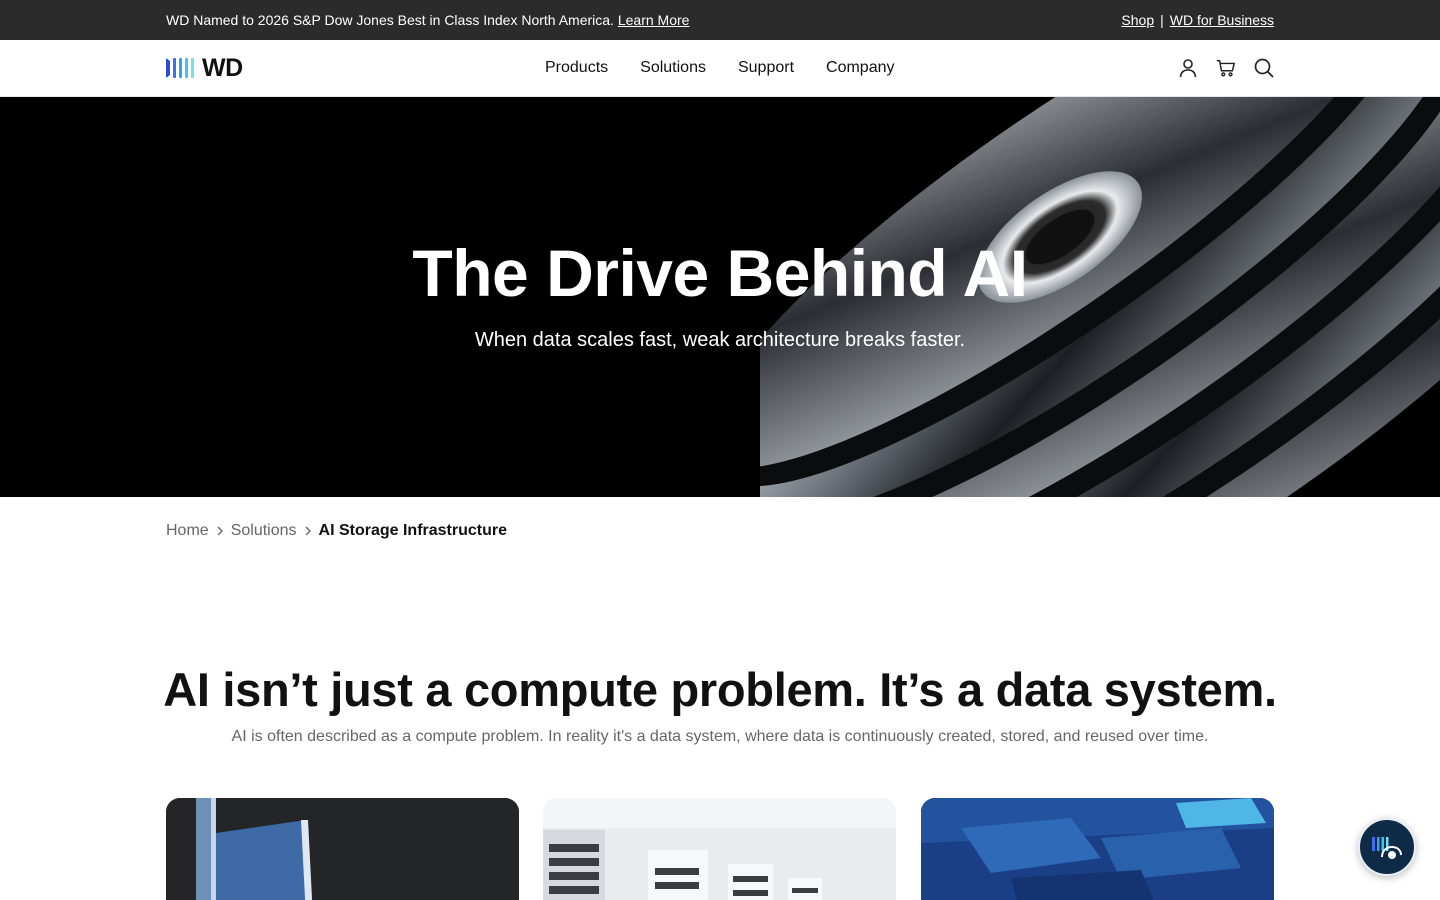 The image size is (1440, 900). Describe the element at coordinates (180, 68) in the screenshot. I see `wd-logo-mark` at that location.